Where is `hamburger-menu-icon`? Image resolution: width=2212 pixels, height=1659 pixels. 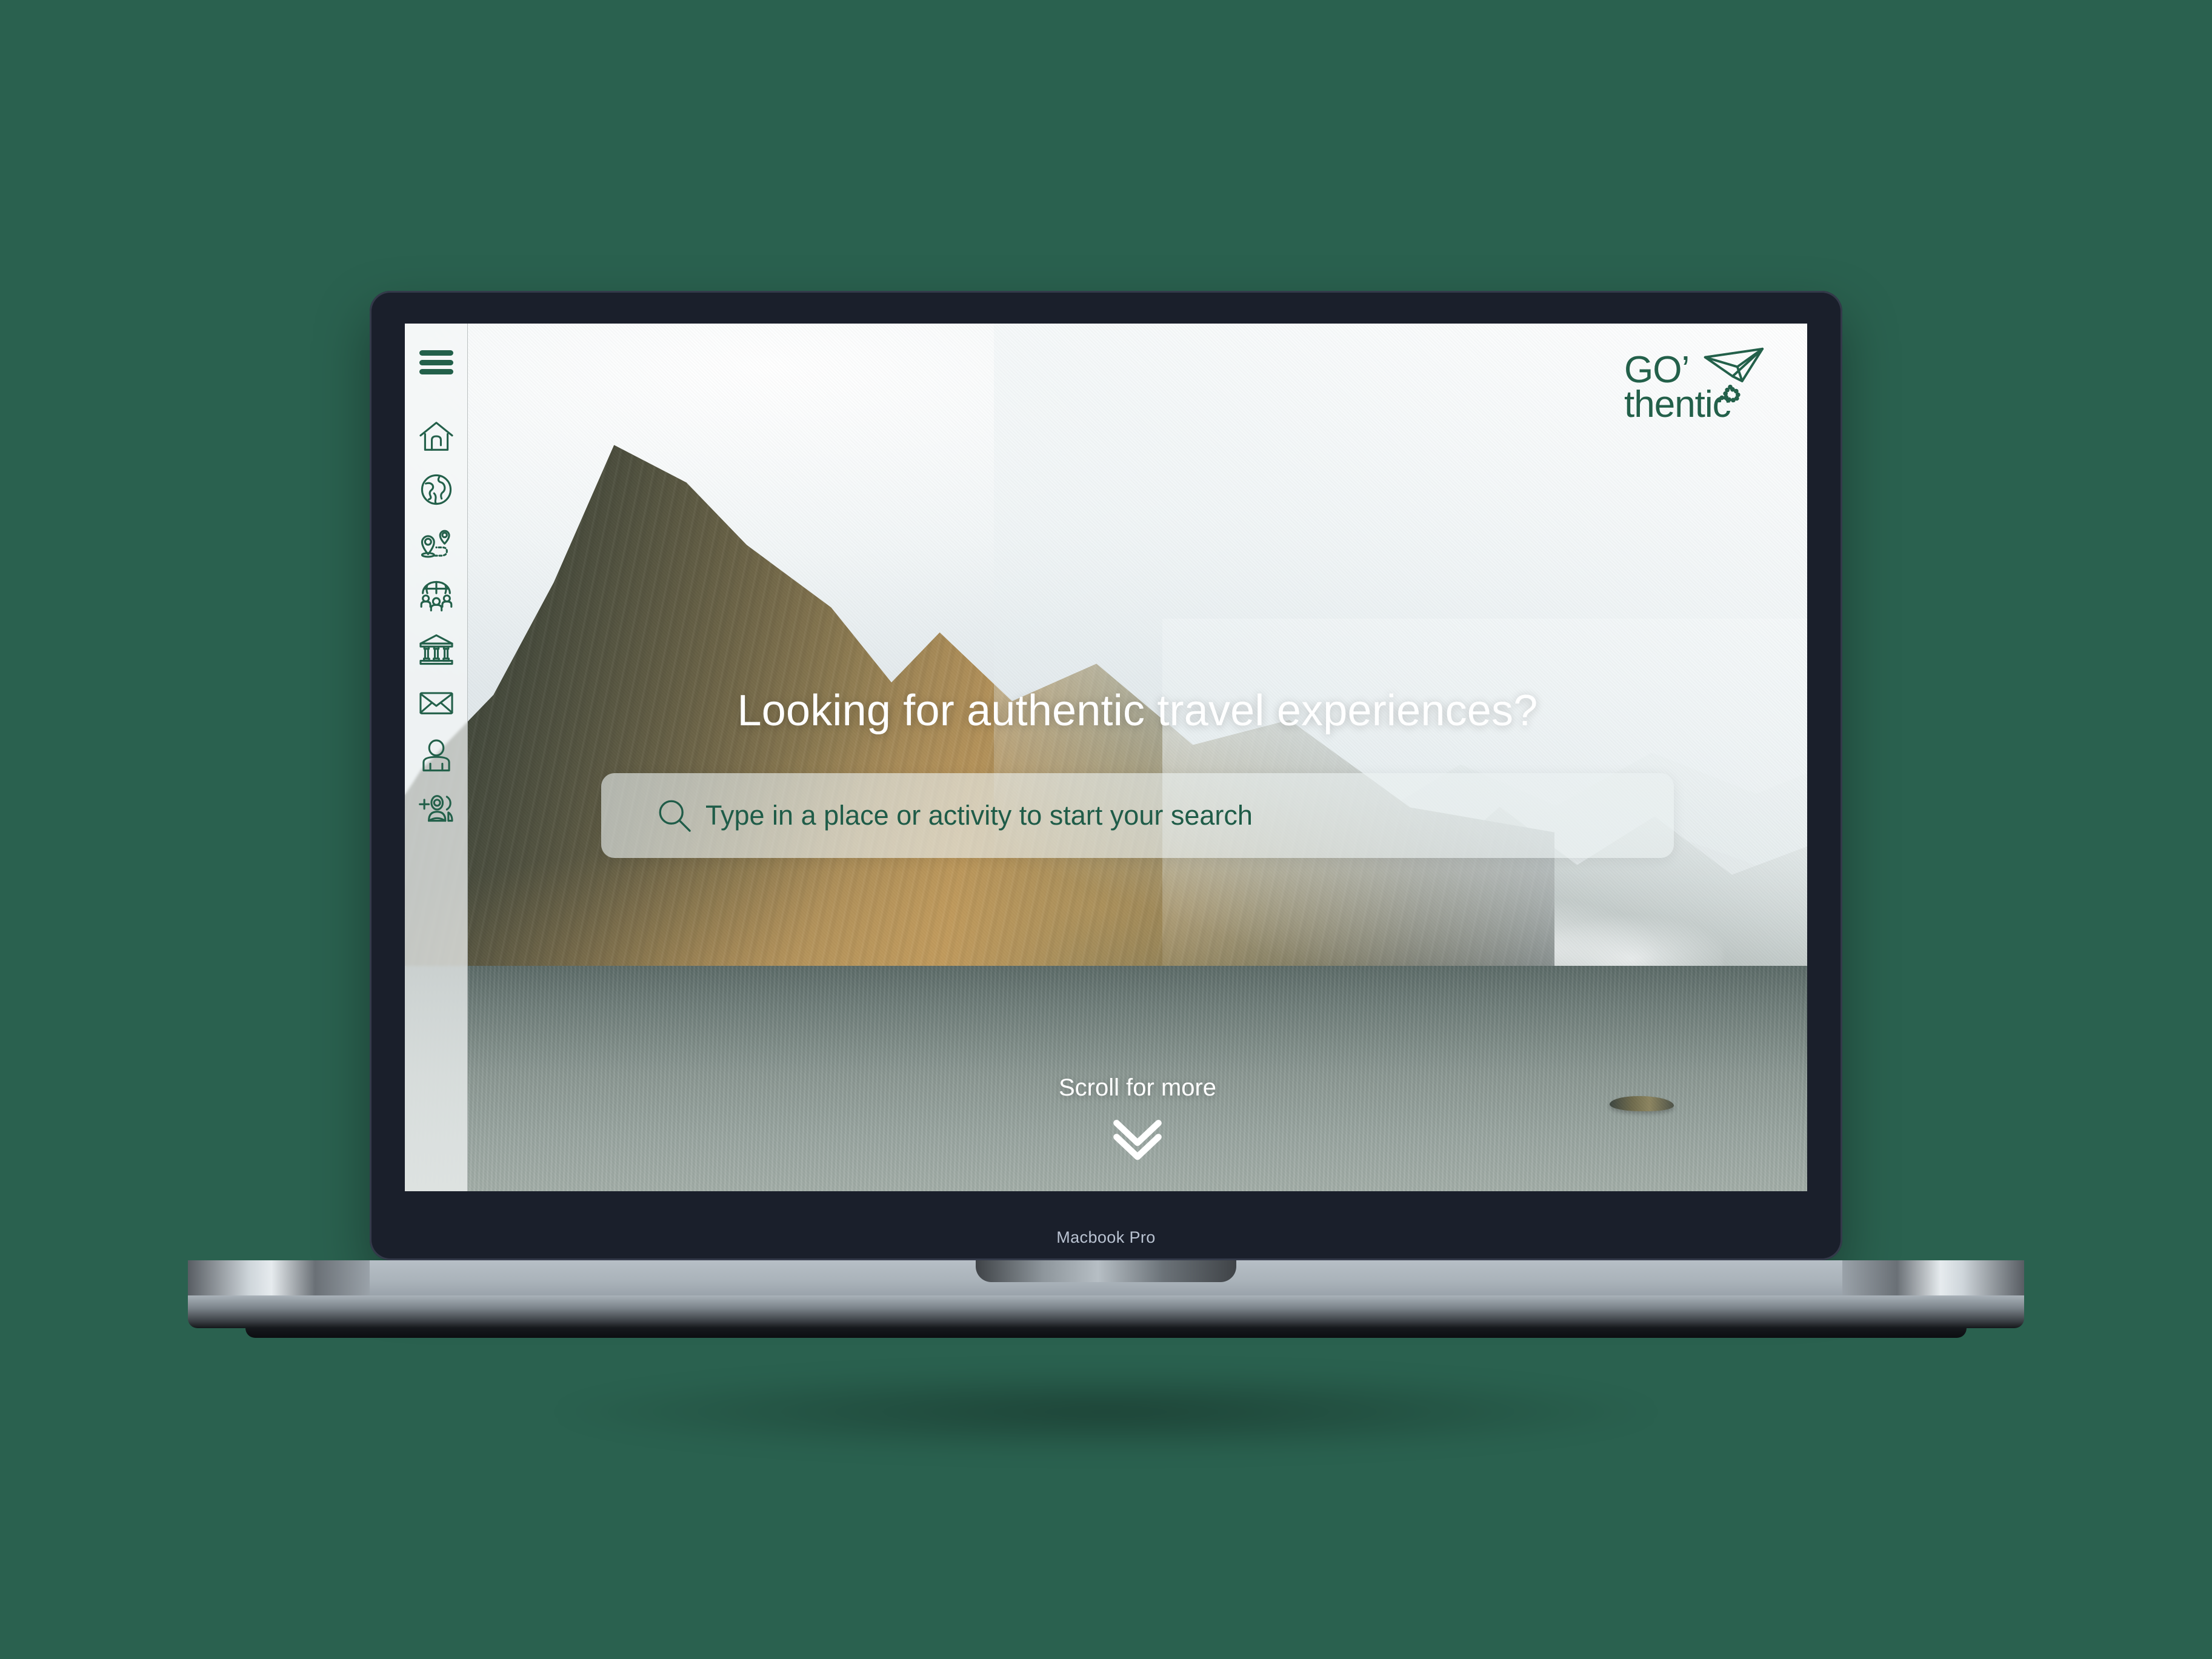
hamburger-menu-icon is located at coordinates (436, 362).